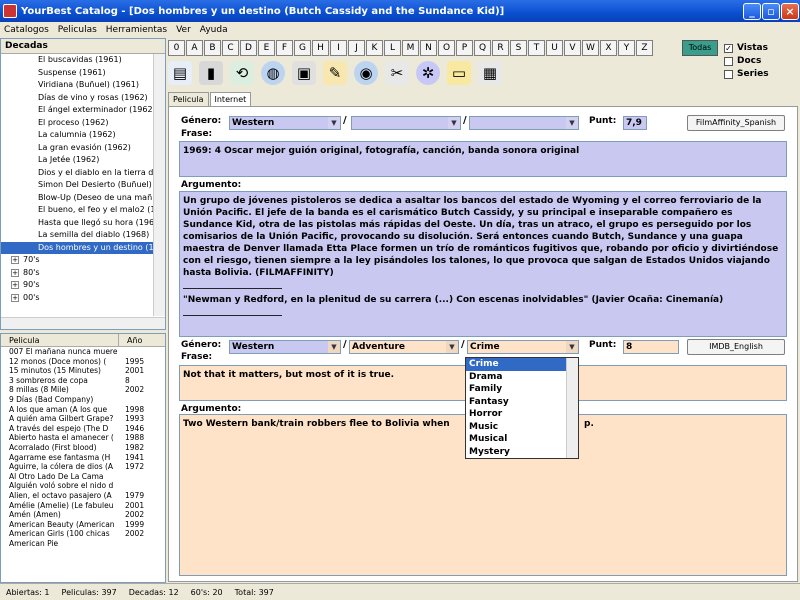 The image size is (800, 600). What do you see at coordinates (428, 73) in the screenshot?
I see `settings-gear-icon: ✲` at bounding box center [428, 73].